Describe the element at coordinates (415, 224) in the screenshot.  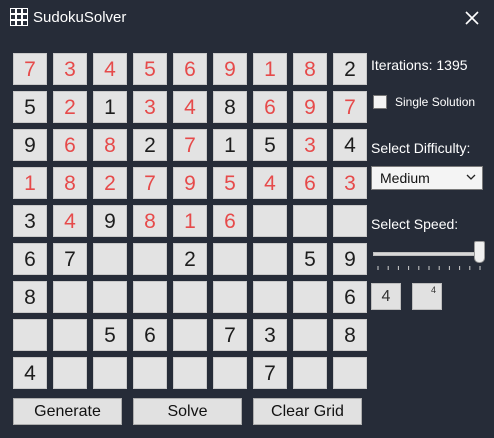
I see `speed-label: Select Speed:` at that location.